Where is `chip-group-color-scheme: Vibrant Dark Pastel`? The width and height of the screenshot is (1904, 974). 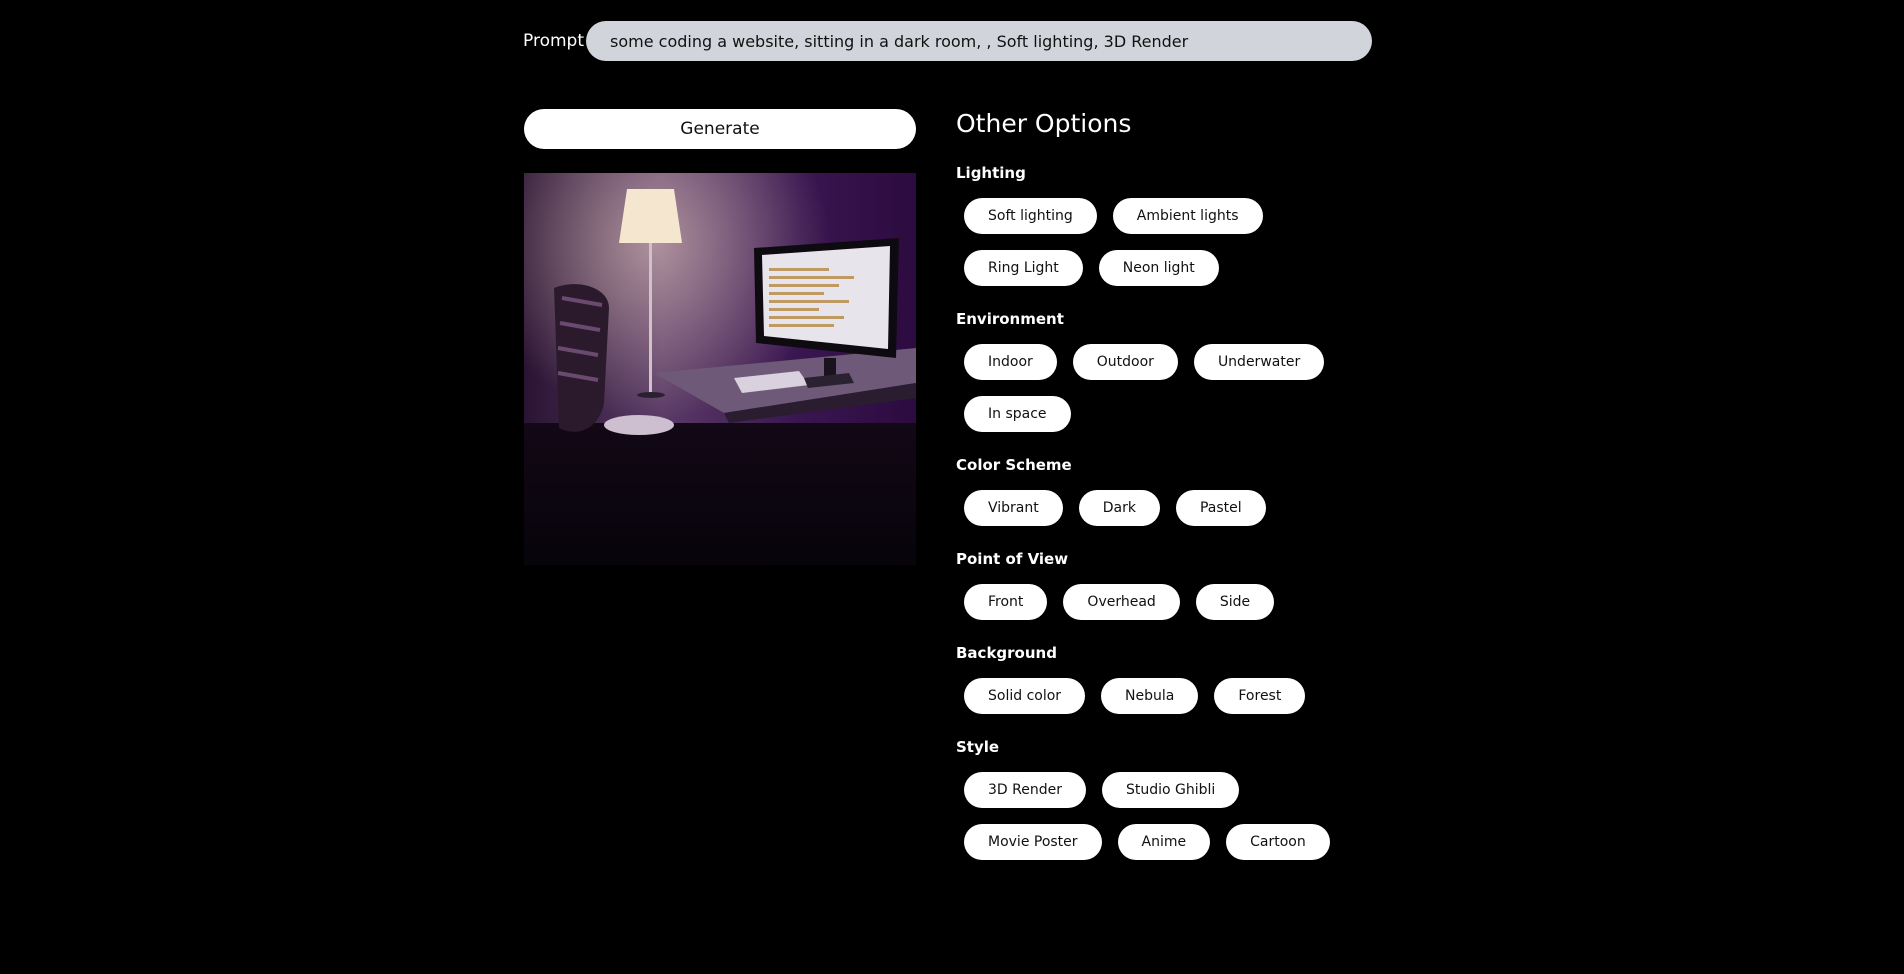
chip-group-color-scheme: Vibrant Dark Pastel is located at coordinates (1171, 508).